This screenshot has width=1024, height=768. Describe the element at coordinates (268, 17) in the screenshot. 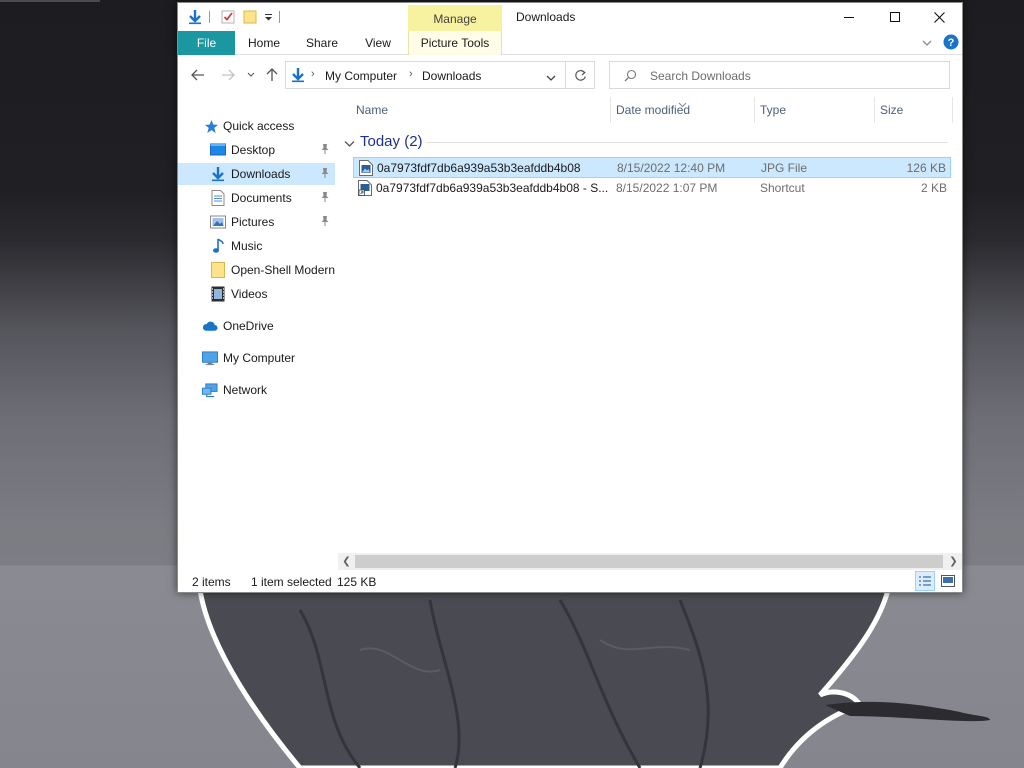

I see `qat-customize-icon` at that location.